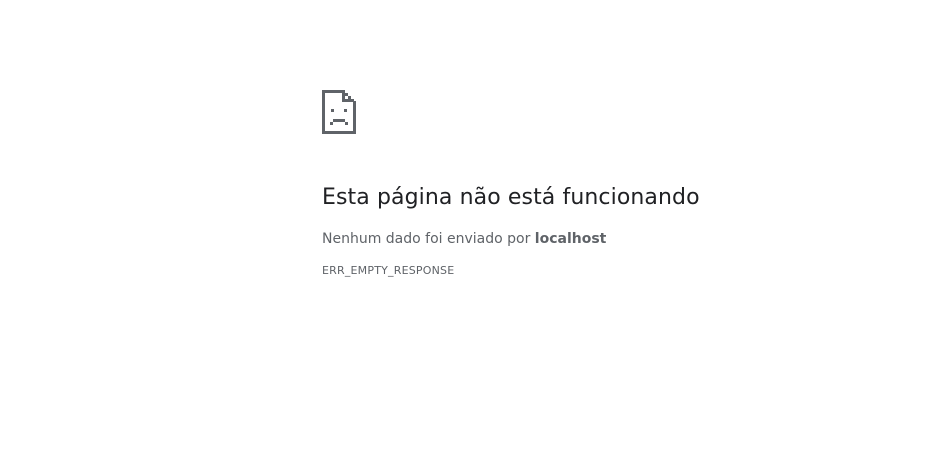  I want to click on page-title: Esta página não está funcionando, so click(511, 197).